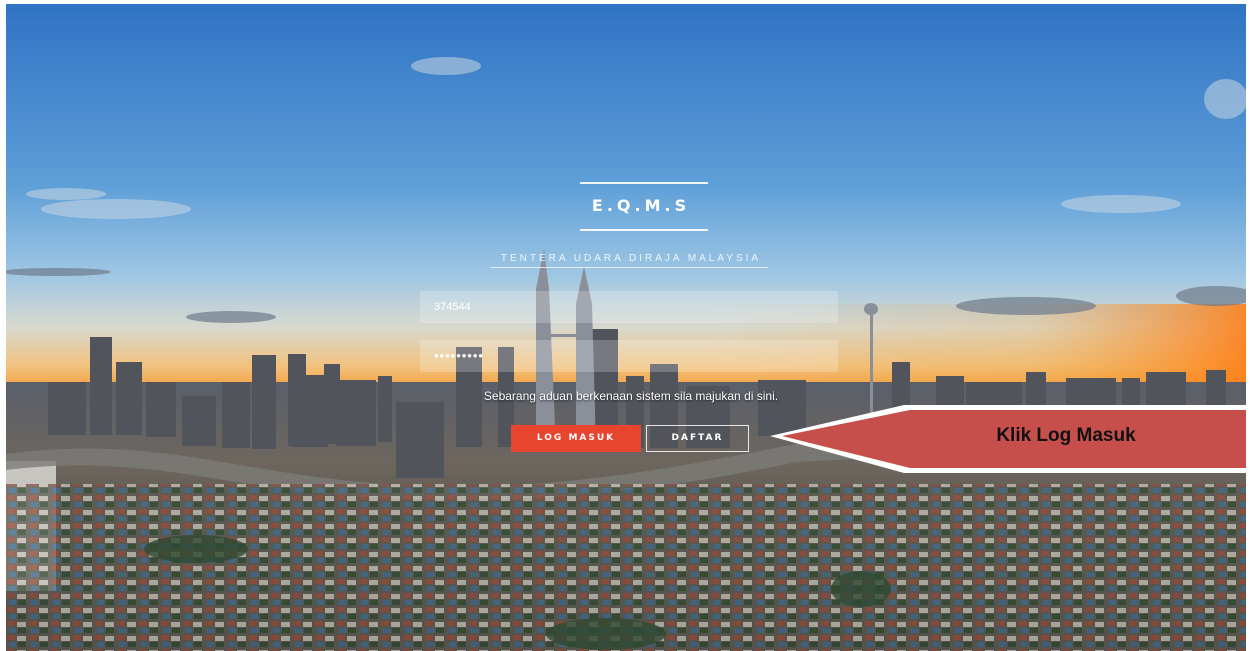  What do you see at coordinates (629, 356) in the screenshot?
I see `password-input` at bounding box center [629, 356].